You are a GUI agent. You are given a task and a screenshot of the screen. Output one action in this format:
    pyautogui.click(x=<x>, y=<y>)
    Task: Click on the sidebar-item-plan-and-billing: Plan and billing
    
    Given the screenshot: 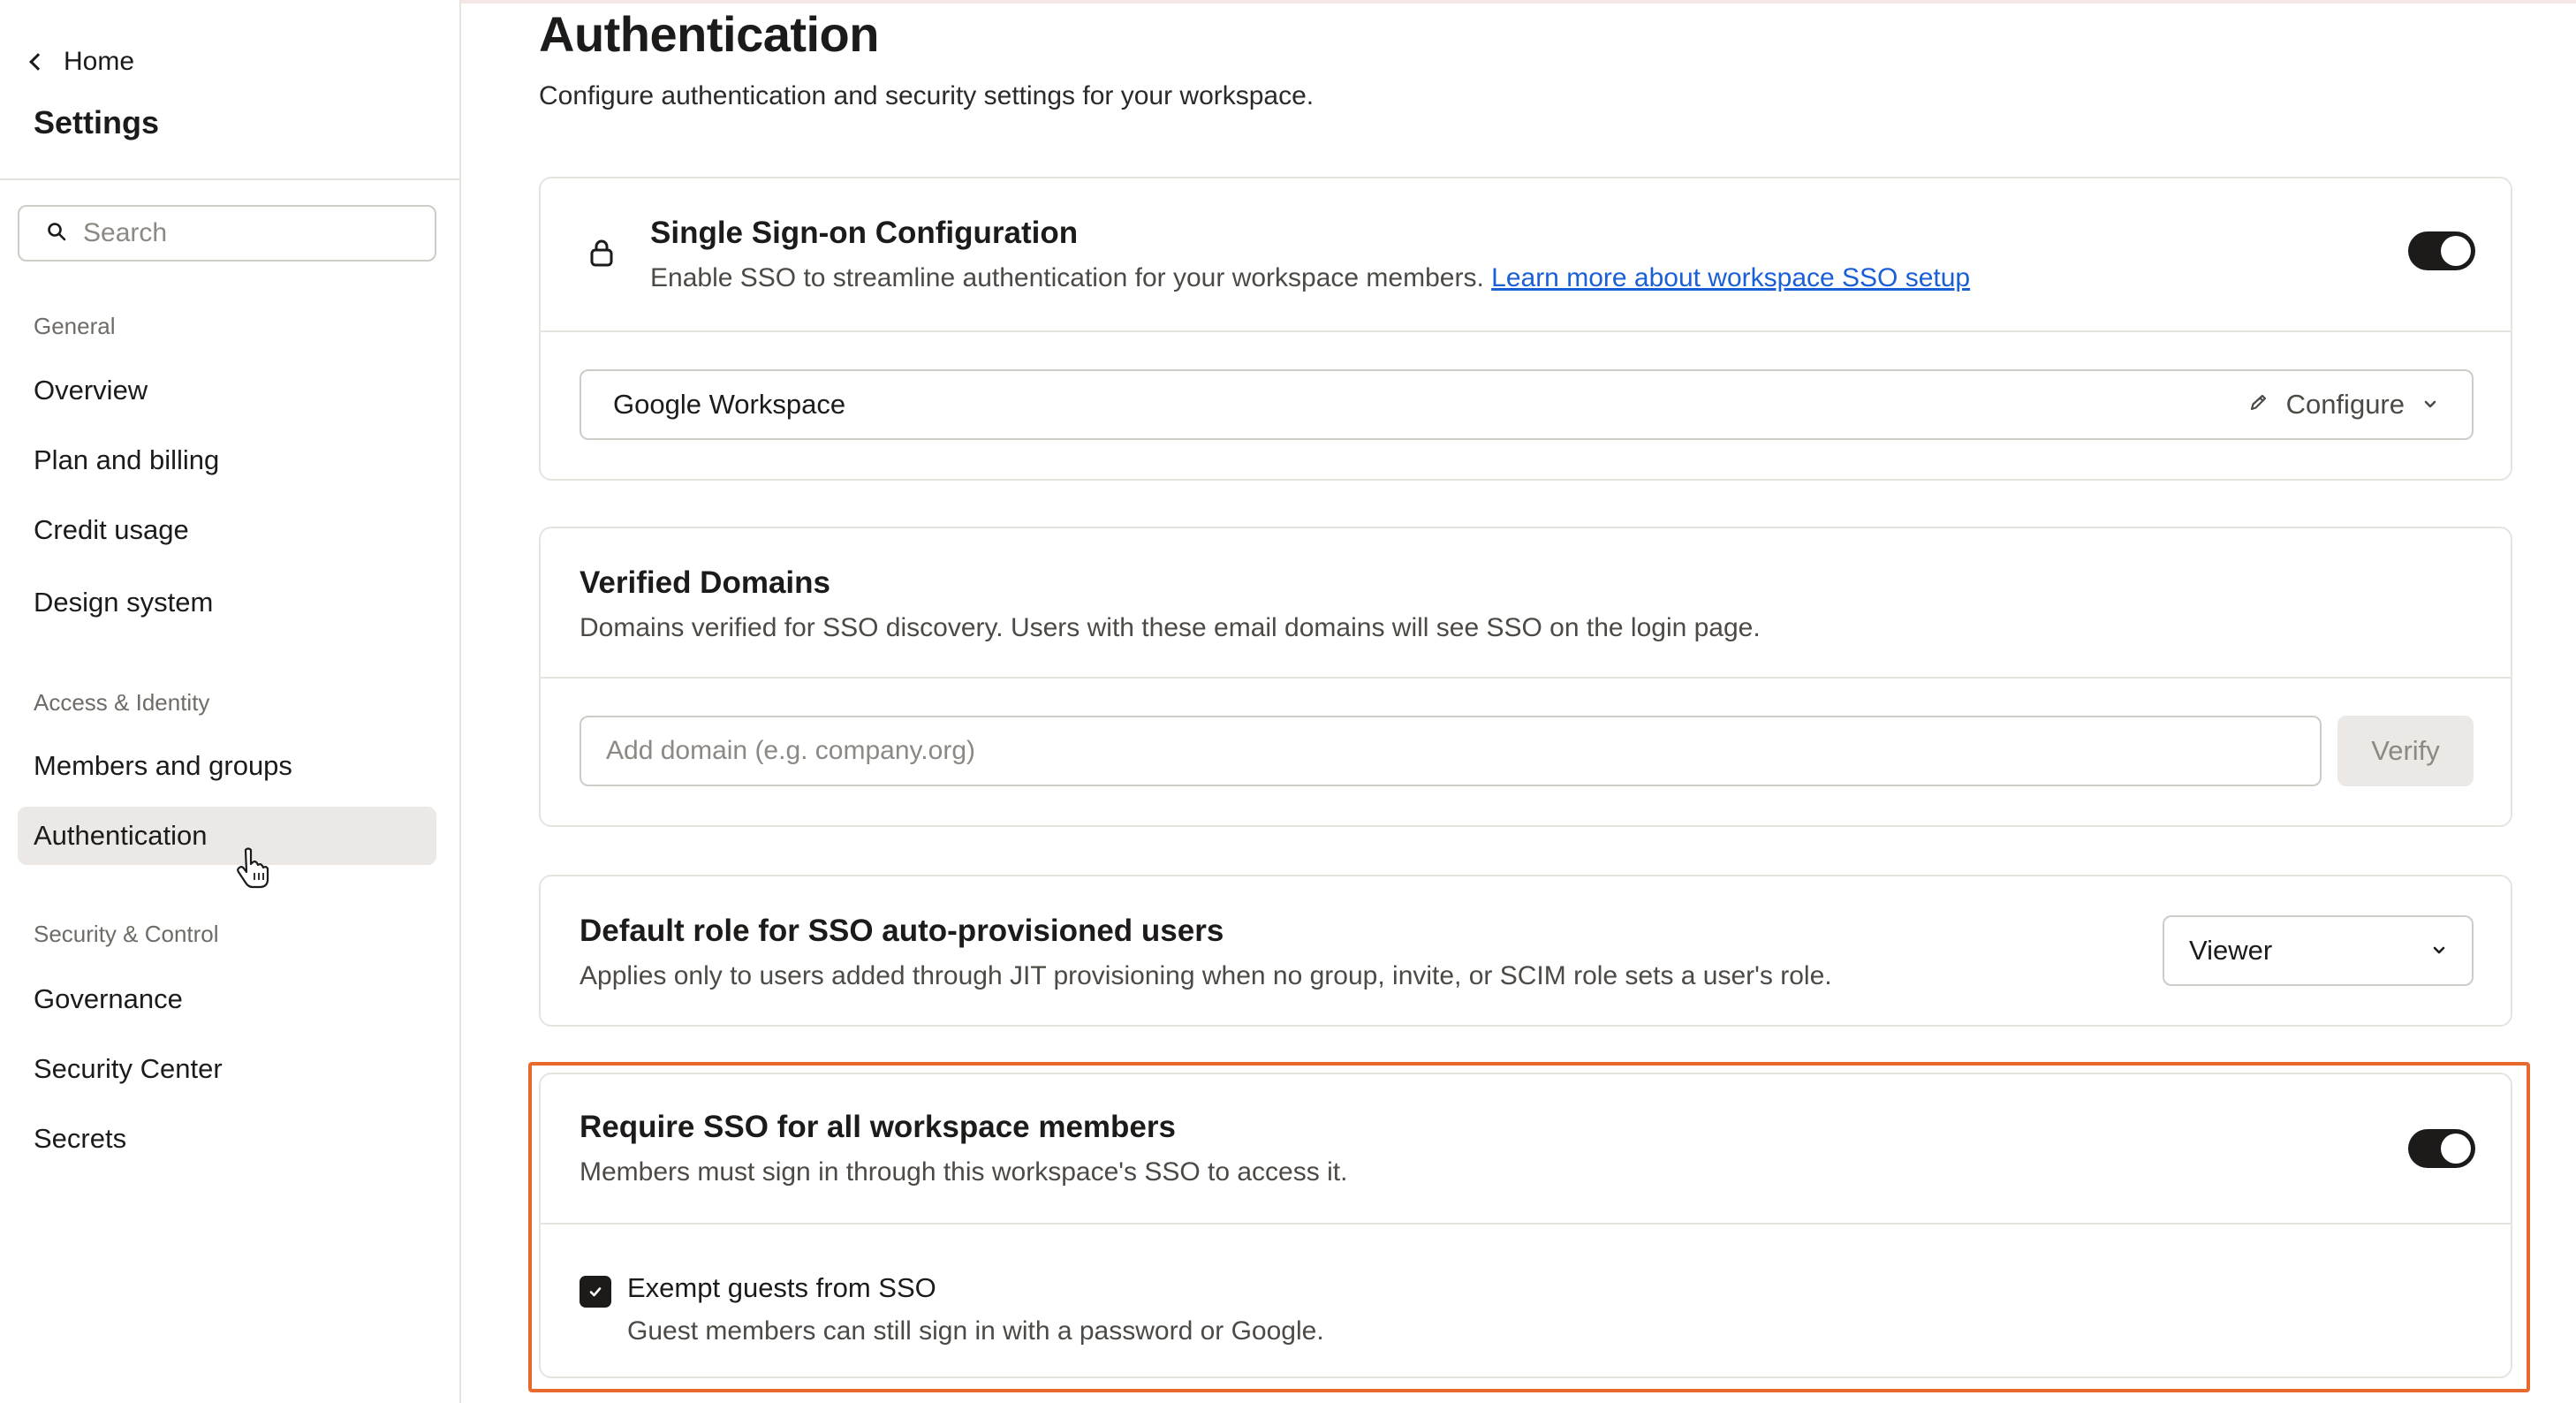 What is the action you would take?
    pyautogui.click(x=227, y=460)
    